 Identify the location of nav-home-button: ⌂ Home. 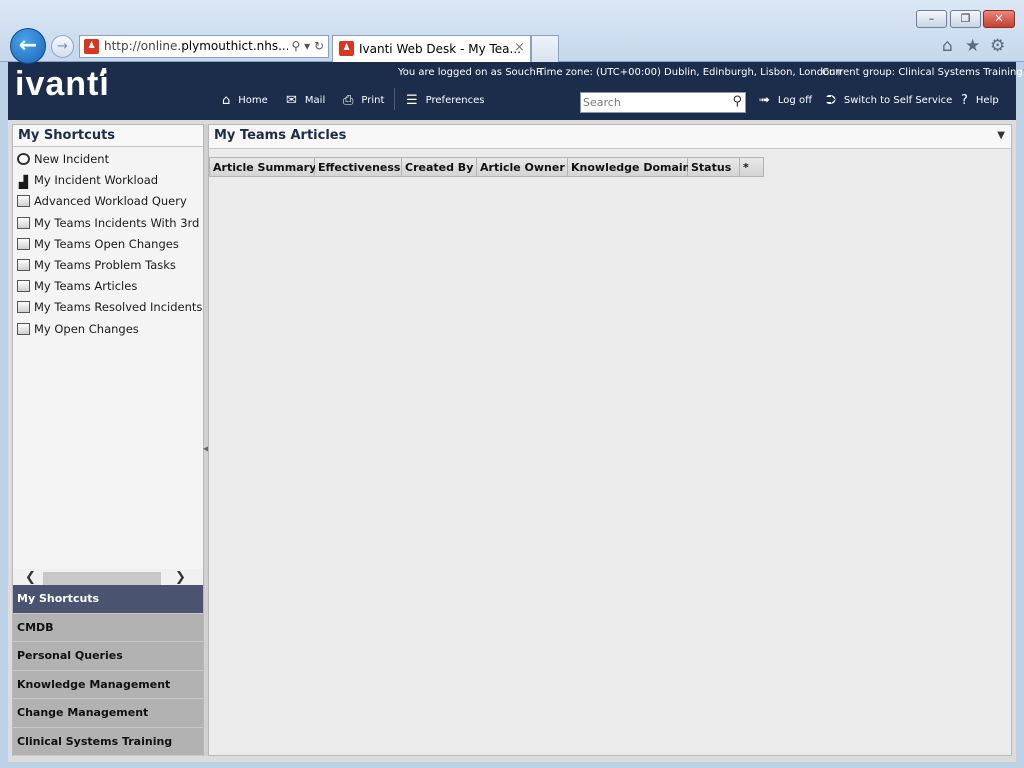
(245, 100).